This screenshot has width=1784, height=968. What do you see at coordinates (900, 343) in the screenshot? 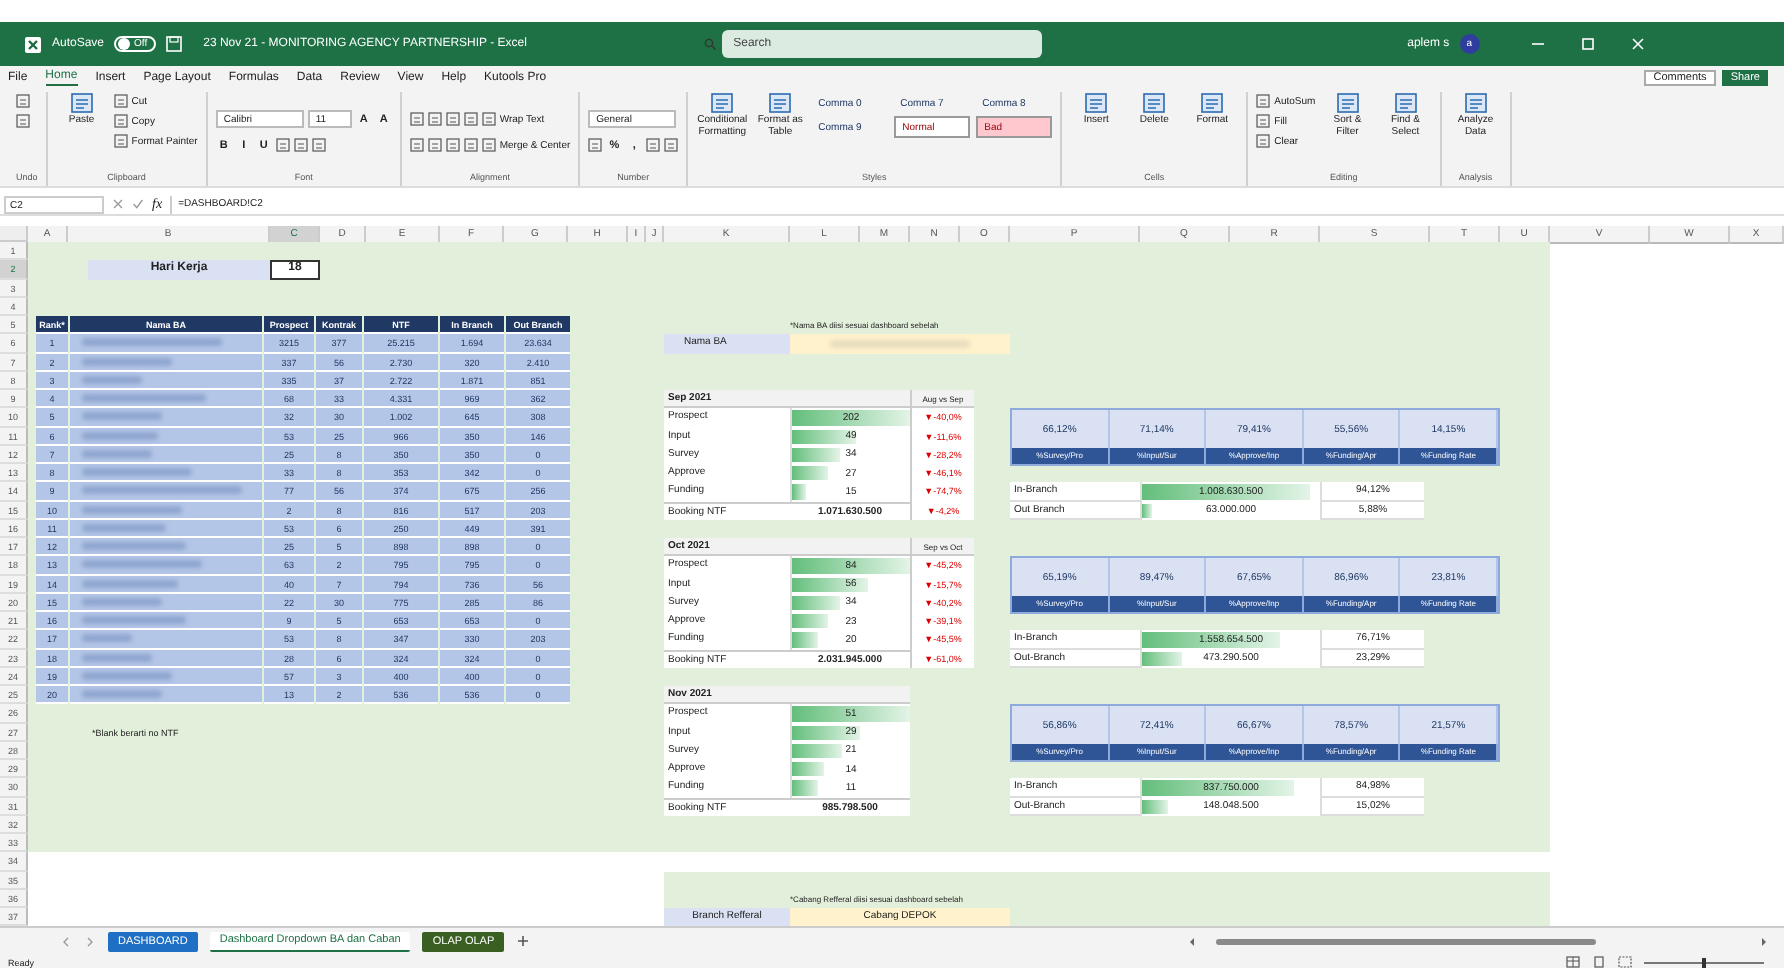
I see `dropdown-field` at bounding box center [900, 343].